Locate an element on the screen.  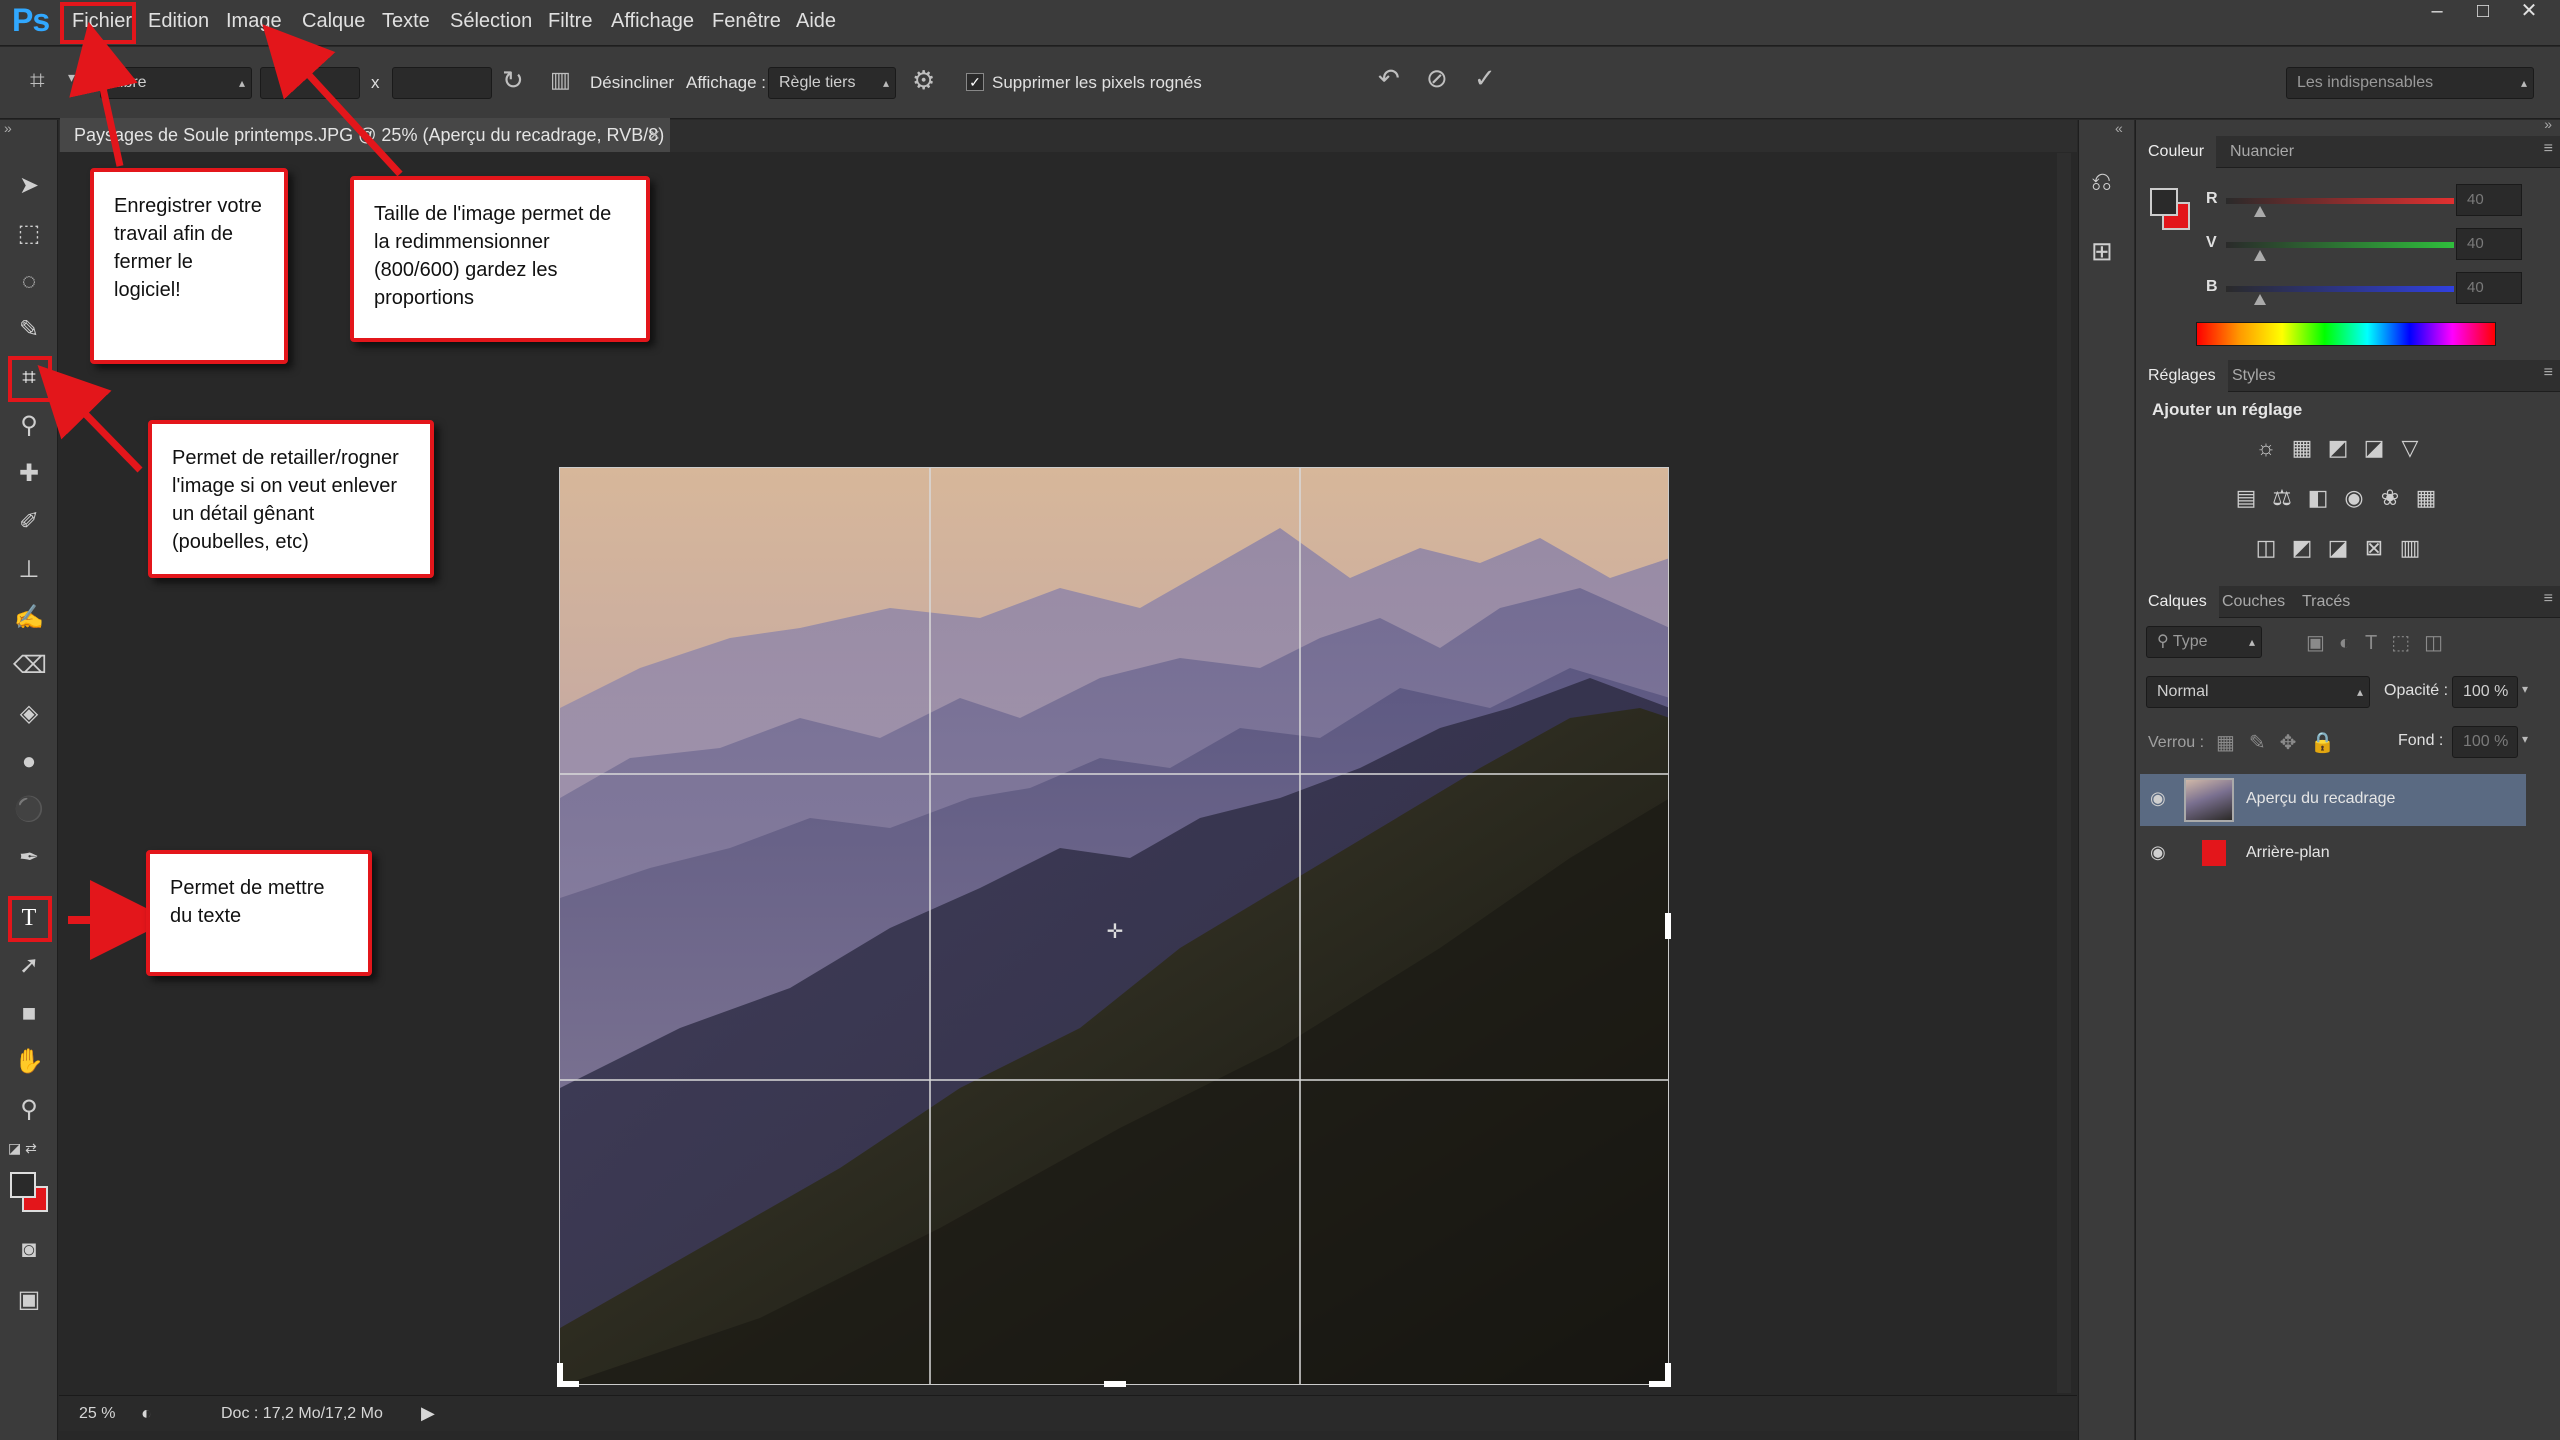
channel-v-value: 40 is located at coordinates (2489, 244).